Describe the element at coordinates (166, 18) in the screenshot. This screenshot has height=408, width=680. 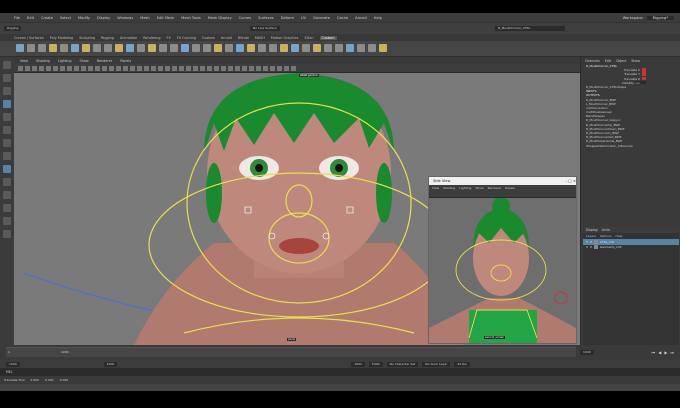
I see `menu-item: Edit Mesh` at that location.